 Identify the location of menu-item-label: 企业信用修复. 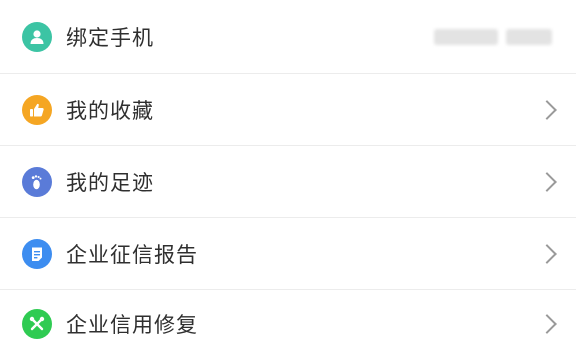
(132, 325).